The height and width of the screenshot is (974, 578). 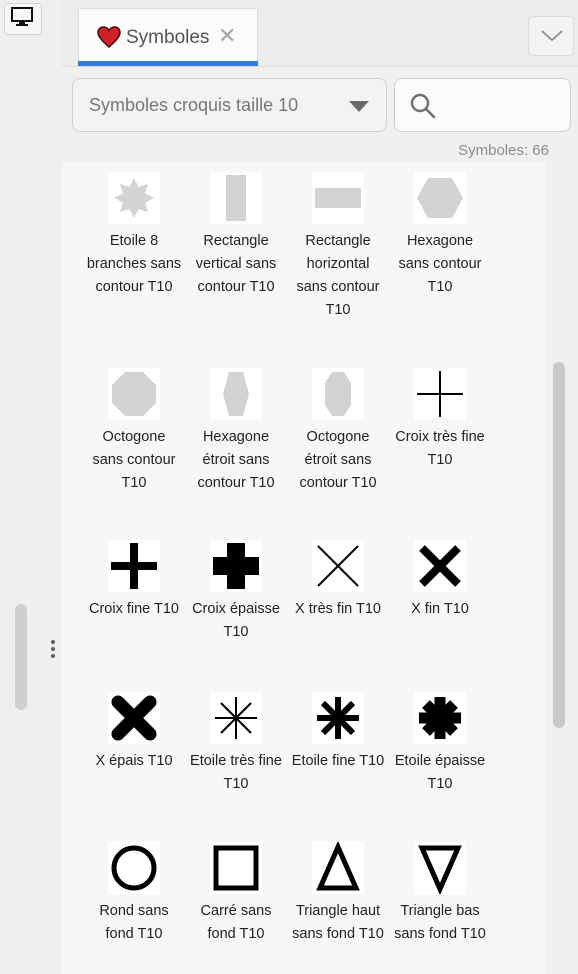 I want to click on x-medium-icon, so click(x=440, y=566).